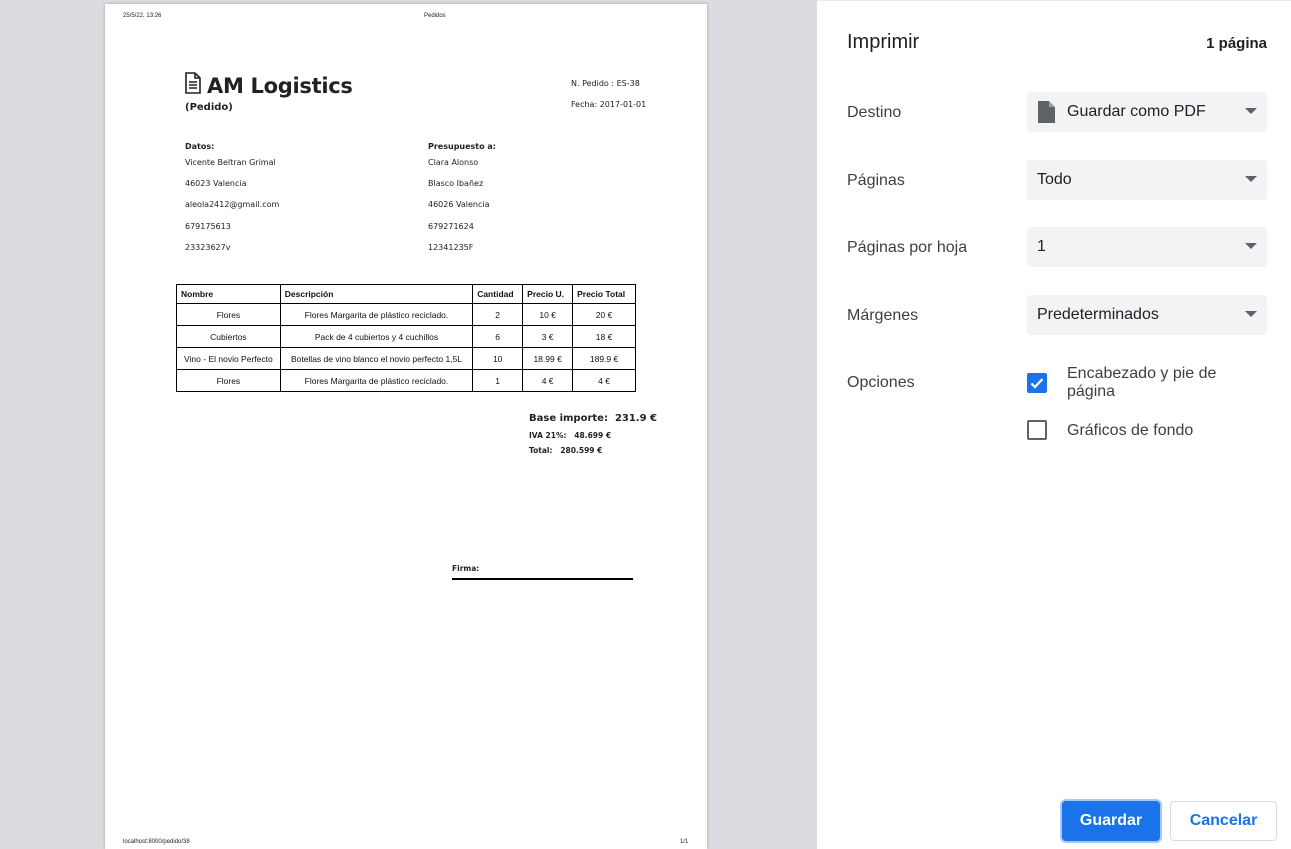 Image resolution: width=1291 pixels, height=849 pixels. I want to click on datos-line: 23323627v, so click(208, 247).